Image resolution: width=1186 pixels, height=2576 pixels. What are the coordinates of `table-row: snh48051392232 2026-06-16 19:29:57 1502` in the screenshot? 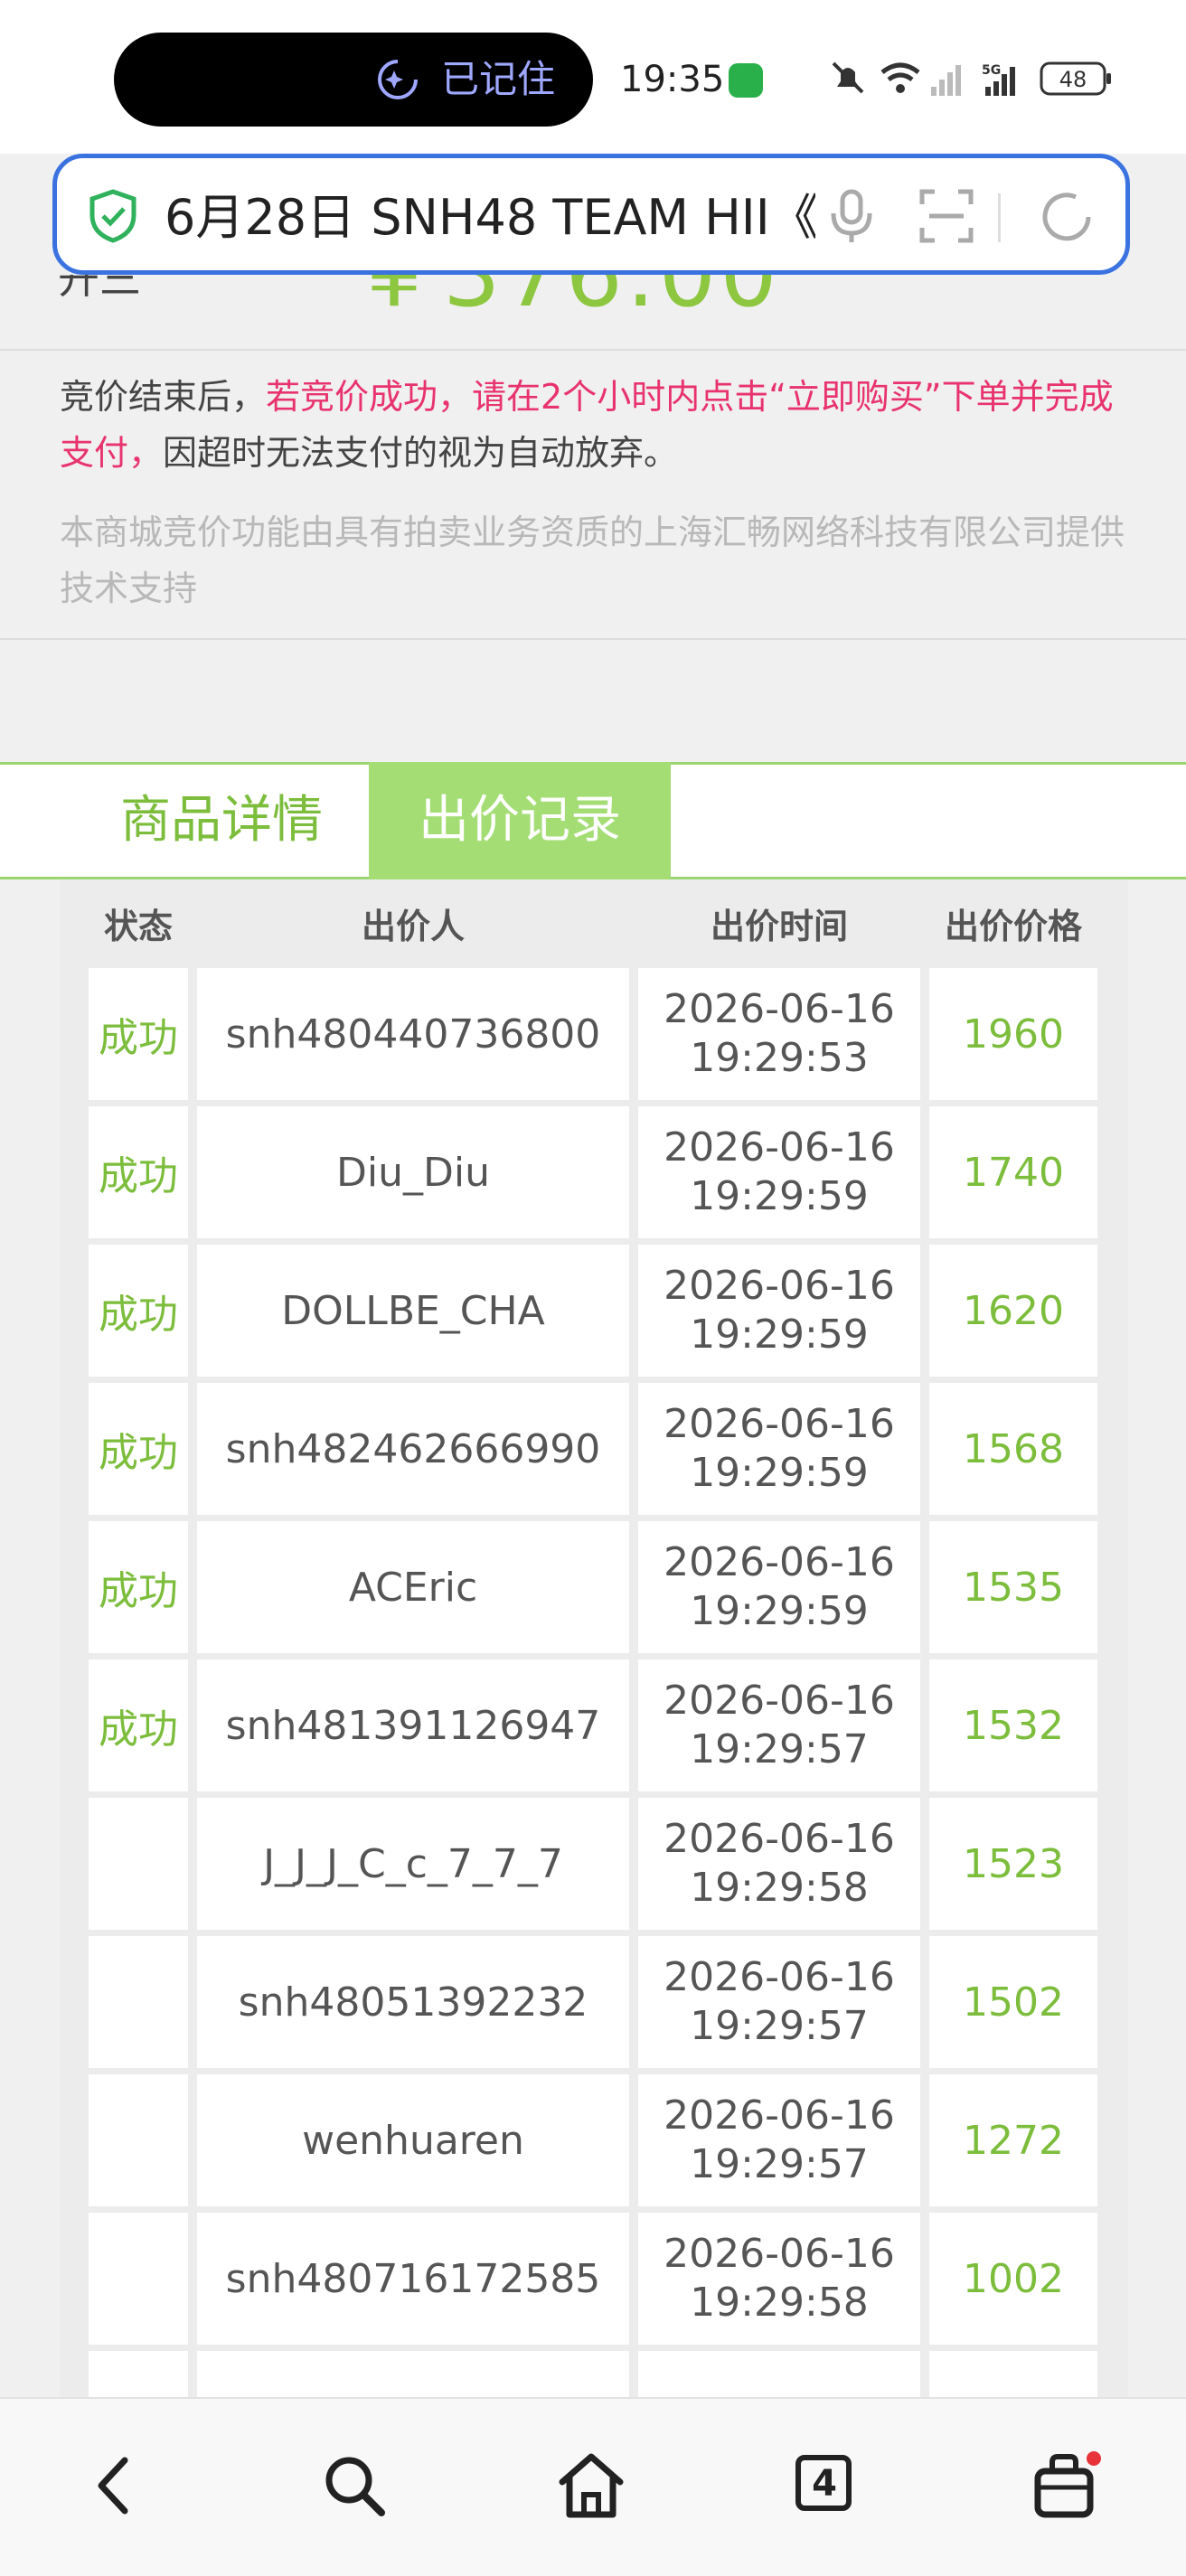 It's located at (593, 2002).